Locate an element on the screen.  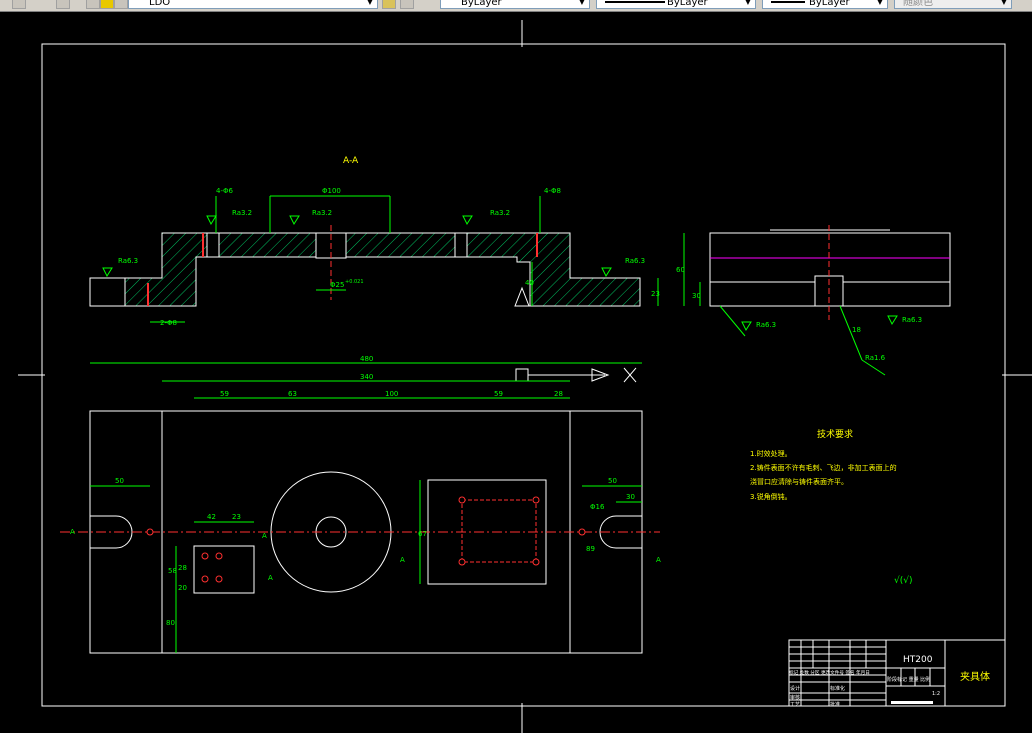
linetype-dropdown-value: ByLayer is located at coordinates (687, 4).